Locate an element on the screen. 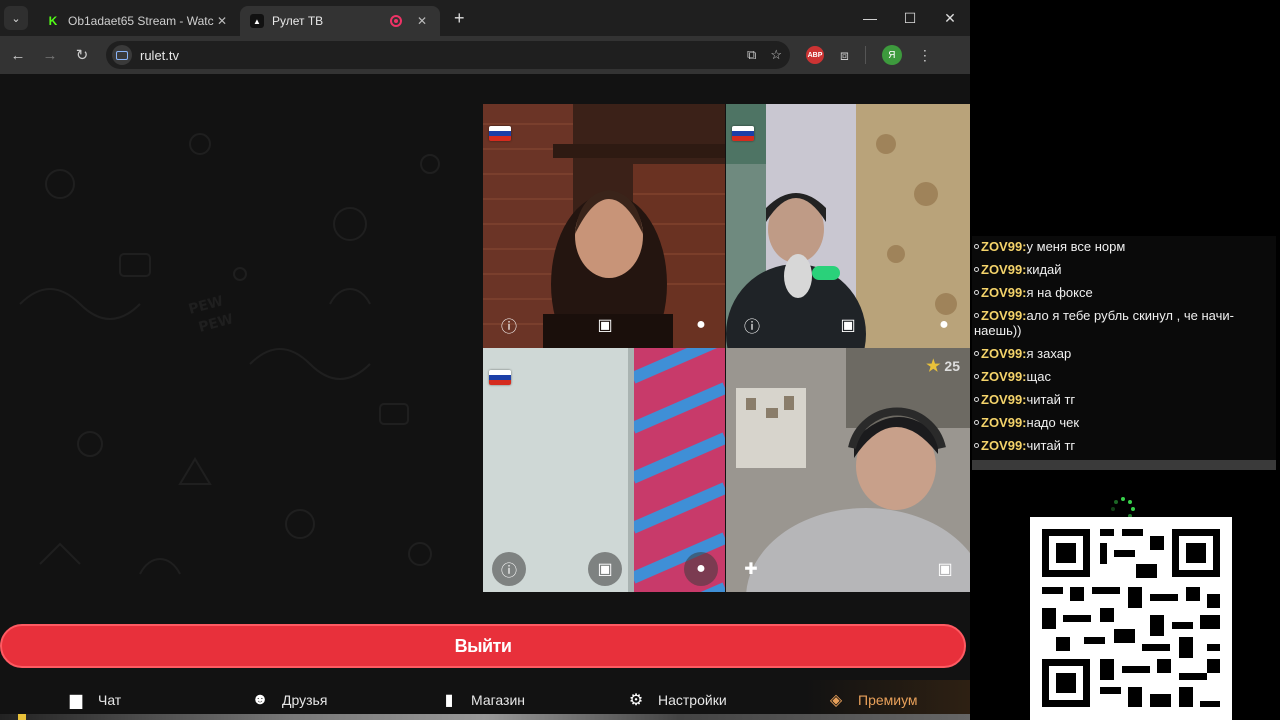  star-count: 25 is located at coordinates (952, 366).